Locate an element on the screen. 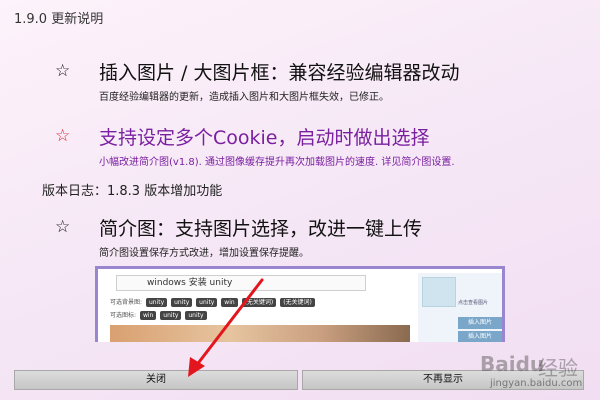  preview-icon-row: 可选图标: win unity unity is located at coordinates (158, 315).